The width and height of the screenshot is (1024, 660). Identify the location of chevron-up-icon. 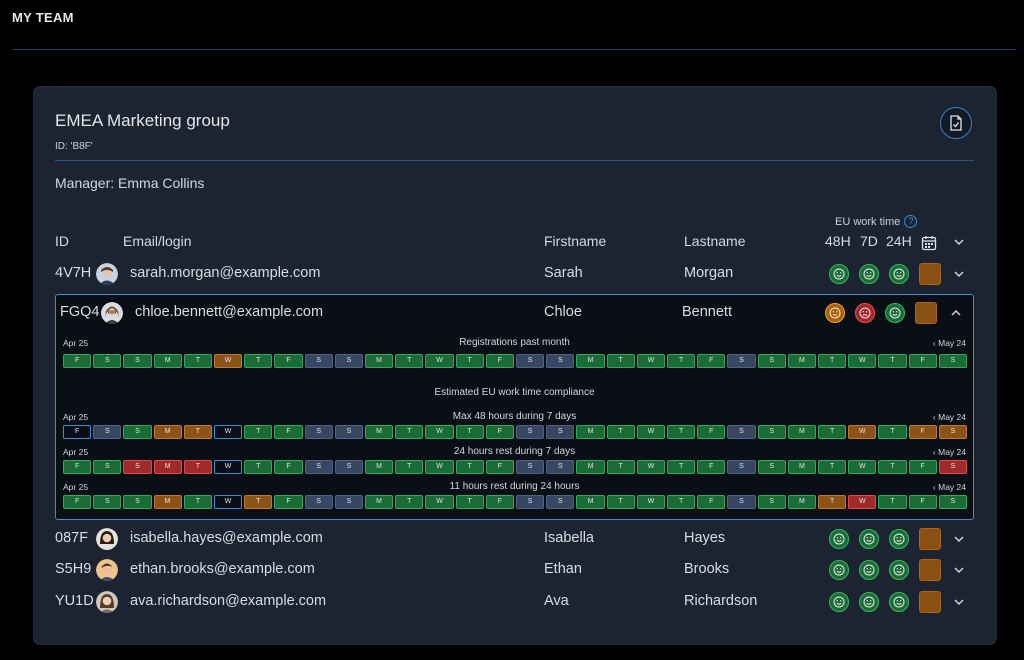
(956, 313).